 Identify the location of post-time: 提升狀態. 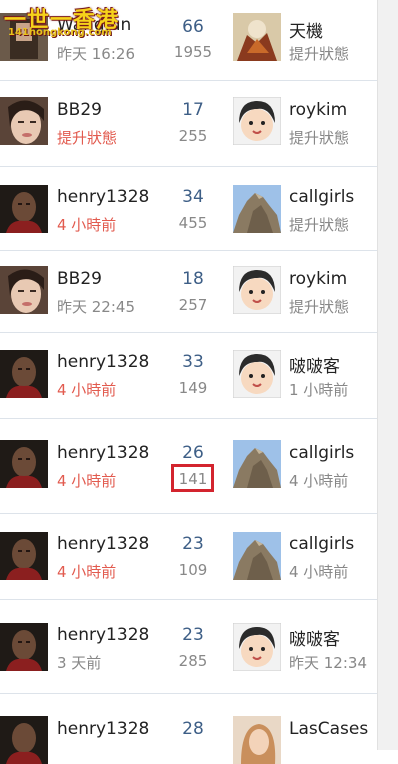
(87, 138).